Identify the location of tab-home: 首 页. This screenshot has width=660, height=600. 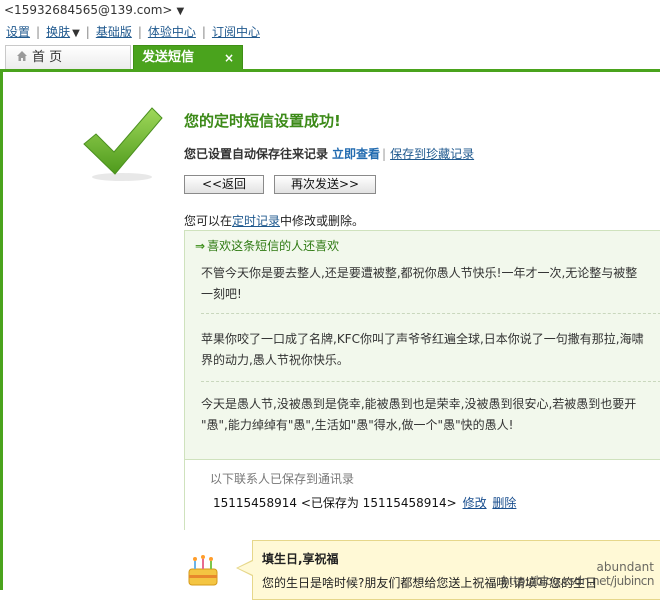
(68, 57).